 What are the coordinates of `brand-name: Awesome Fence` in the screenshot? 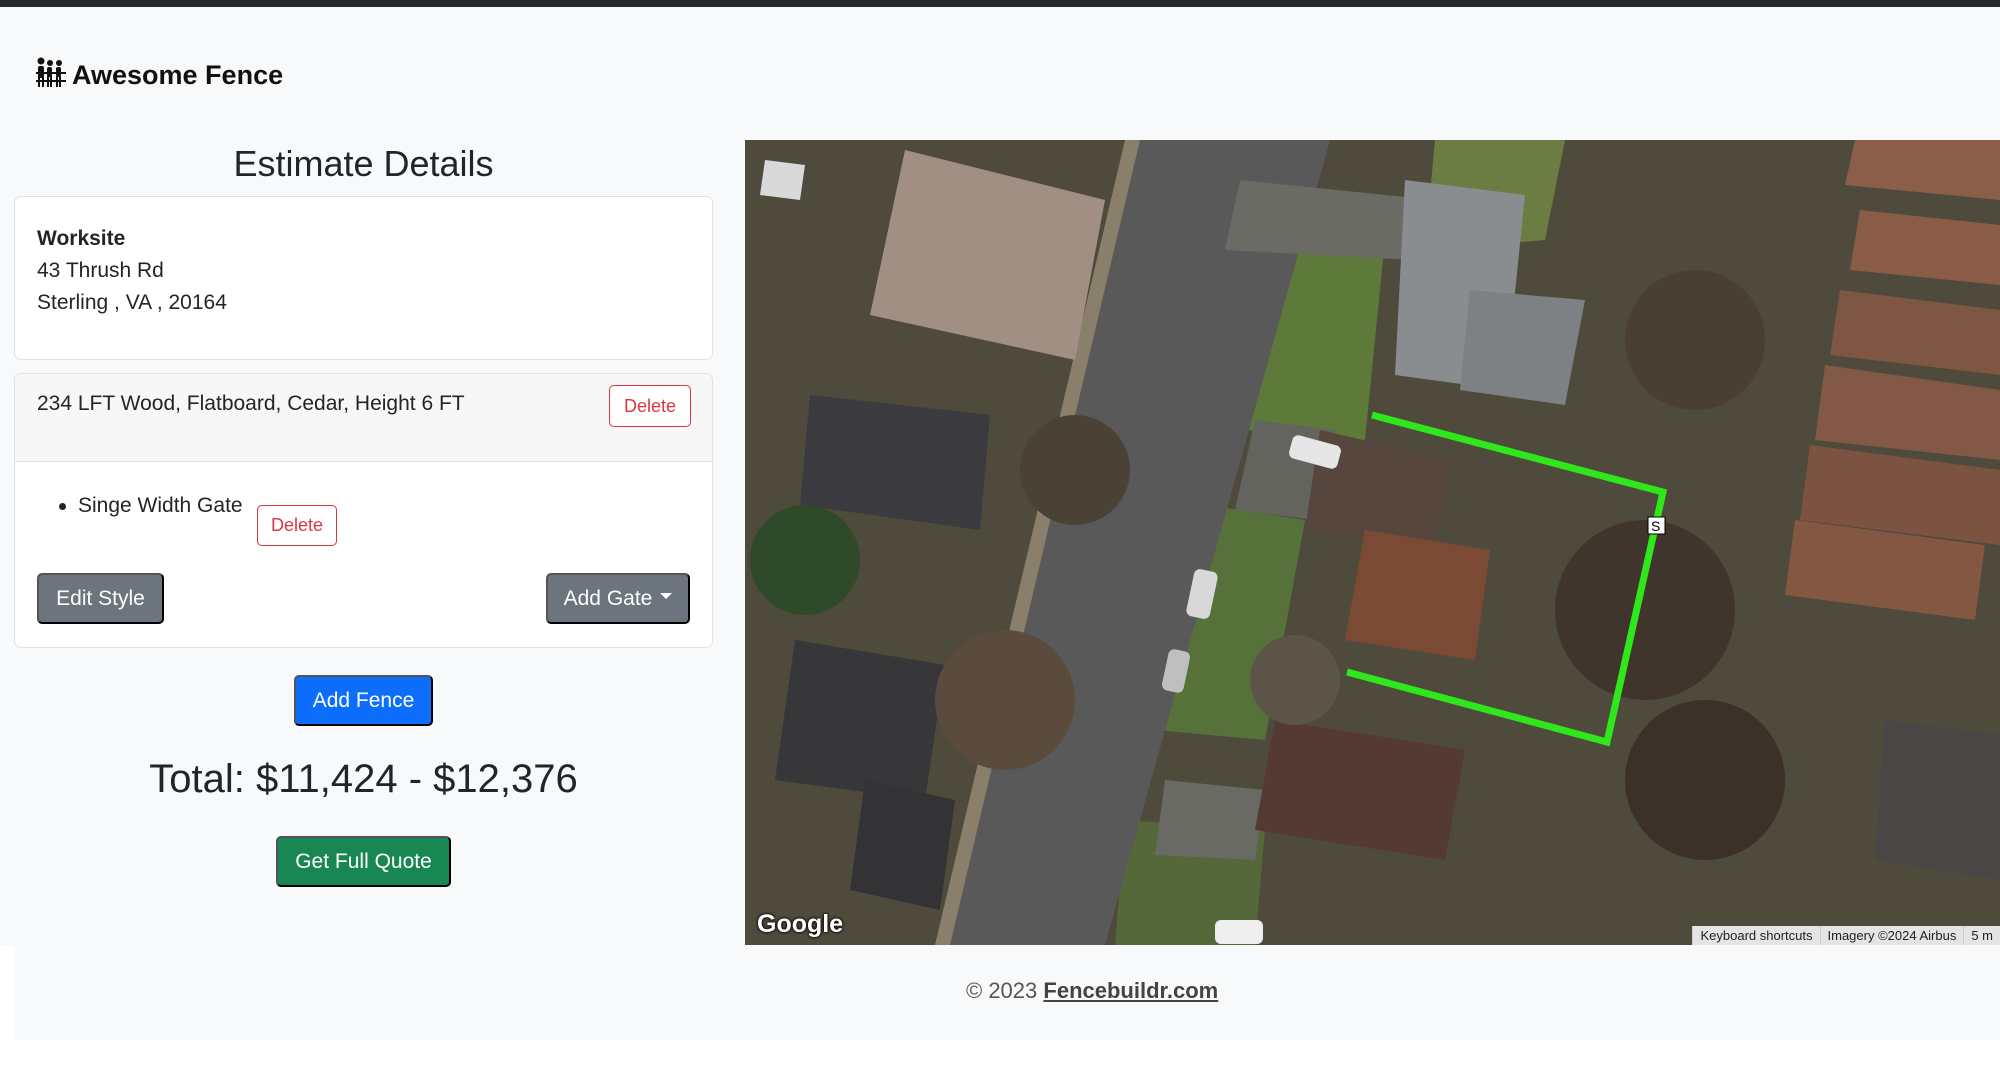 It's located at (178, 75).